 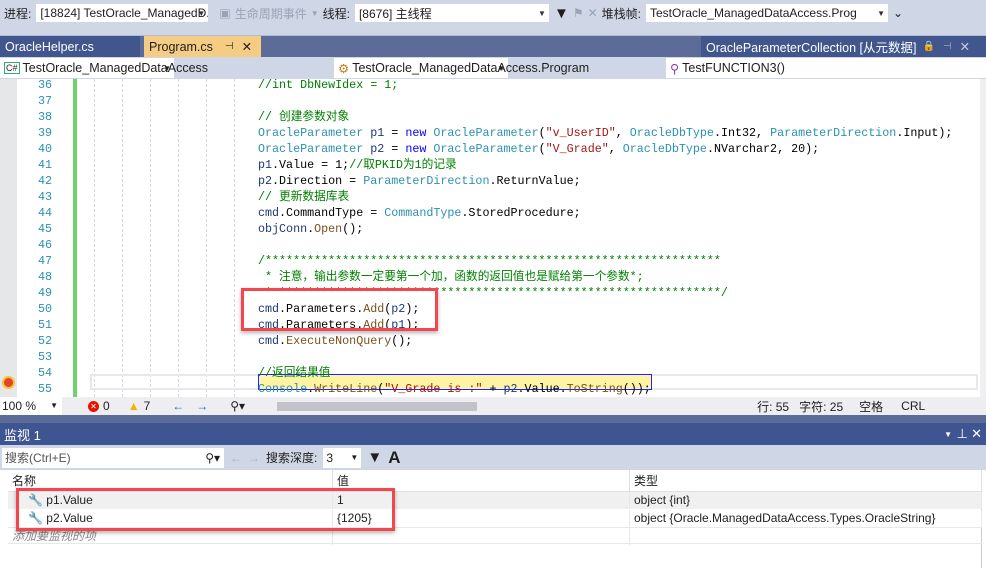 I want to click on brush-icon: ⚲▾, so click(x=237, y=406).